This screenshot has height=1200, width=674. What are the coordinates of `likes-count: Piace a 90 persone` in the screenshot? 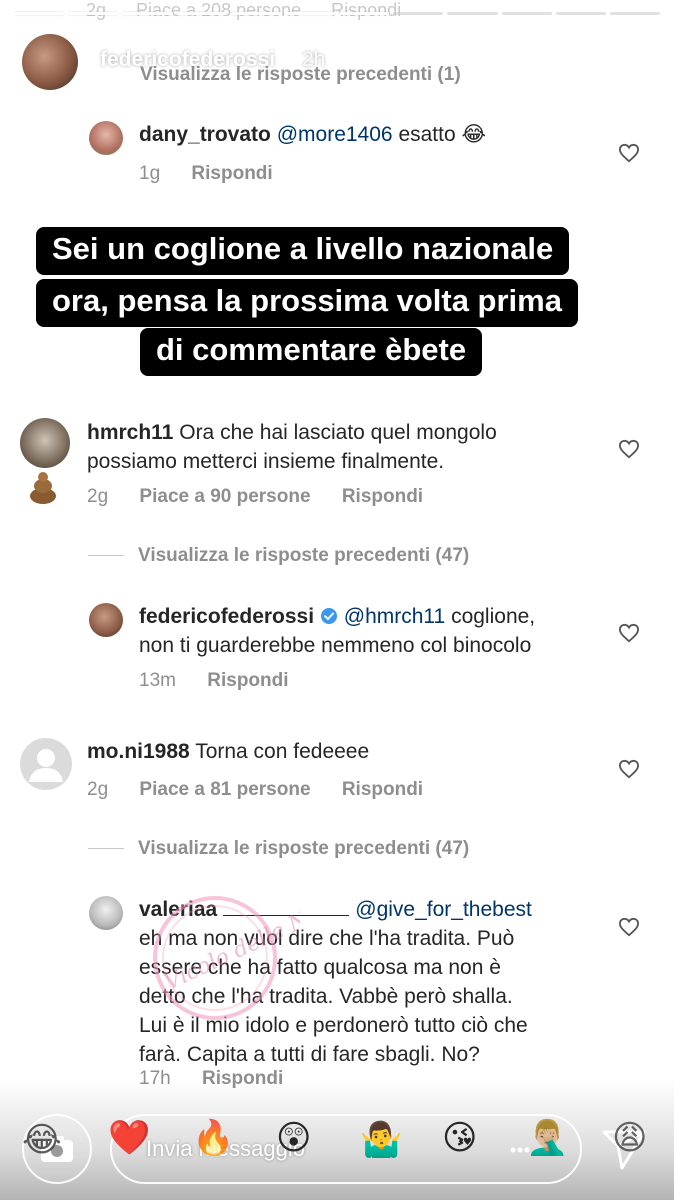 It's located at (224, 496).